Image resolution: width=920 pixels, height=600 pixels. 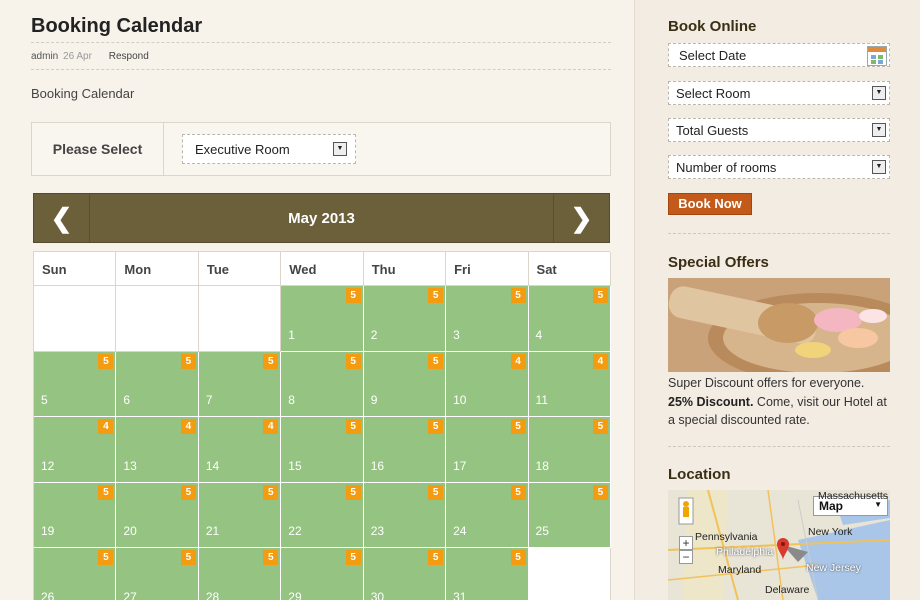 I want to click on calendar-day: 4 13, so click(x=157, y=450).